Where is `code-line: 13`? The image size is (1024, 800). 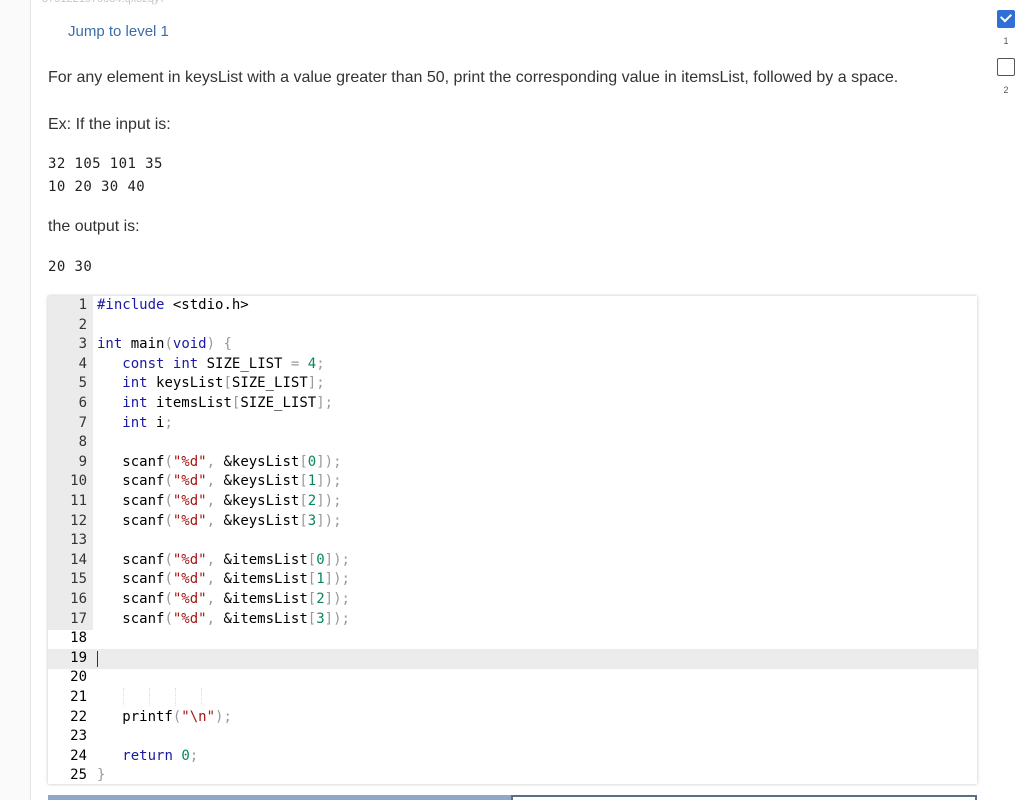
code-line: 13 is located at coordinates (512, 541).